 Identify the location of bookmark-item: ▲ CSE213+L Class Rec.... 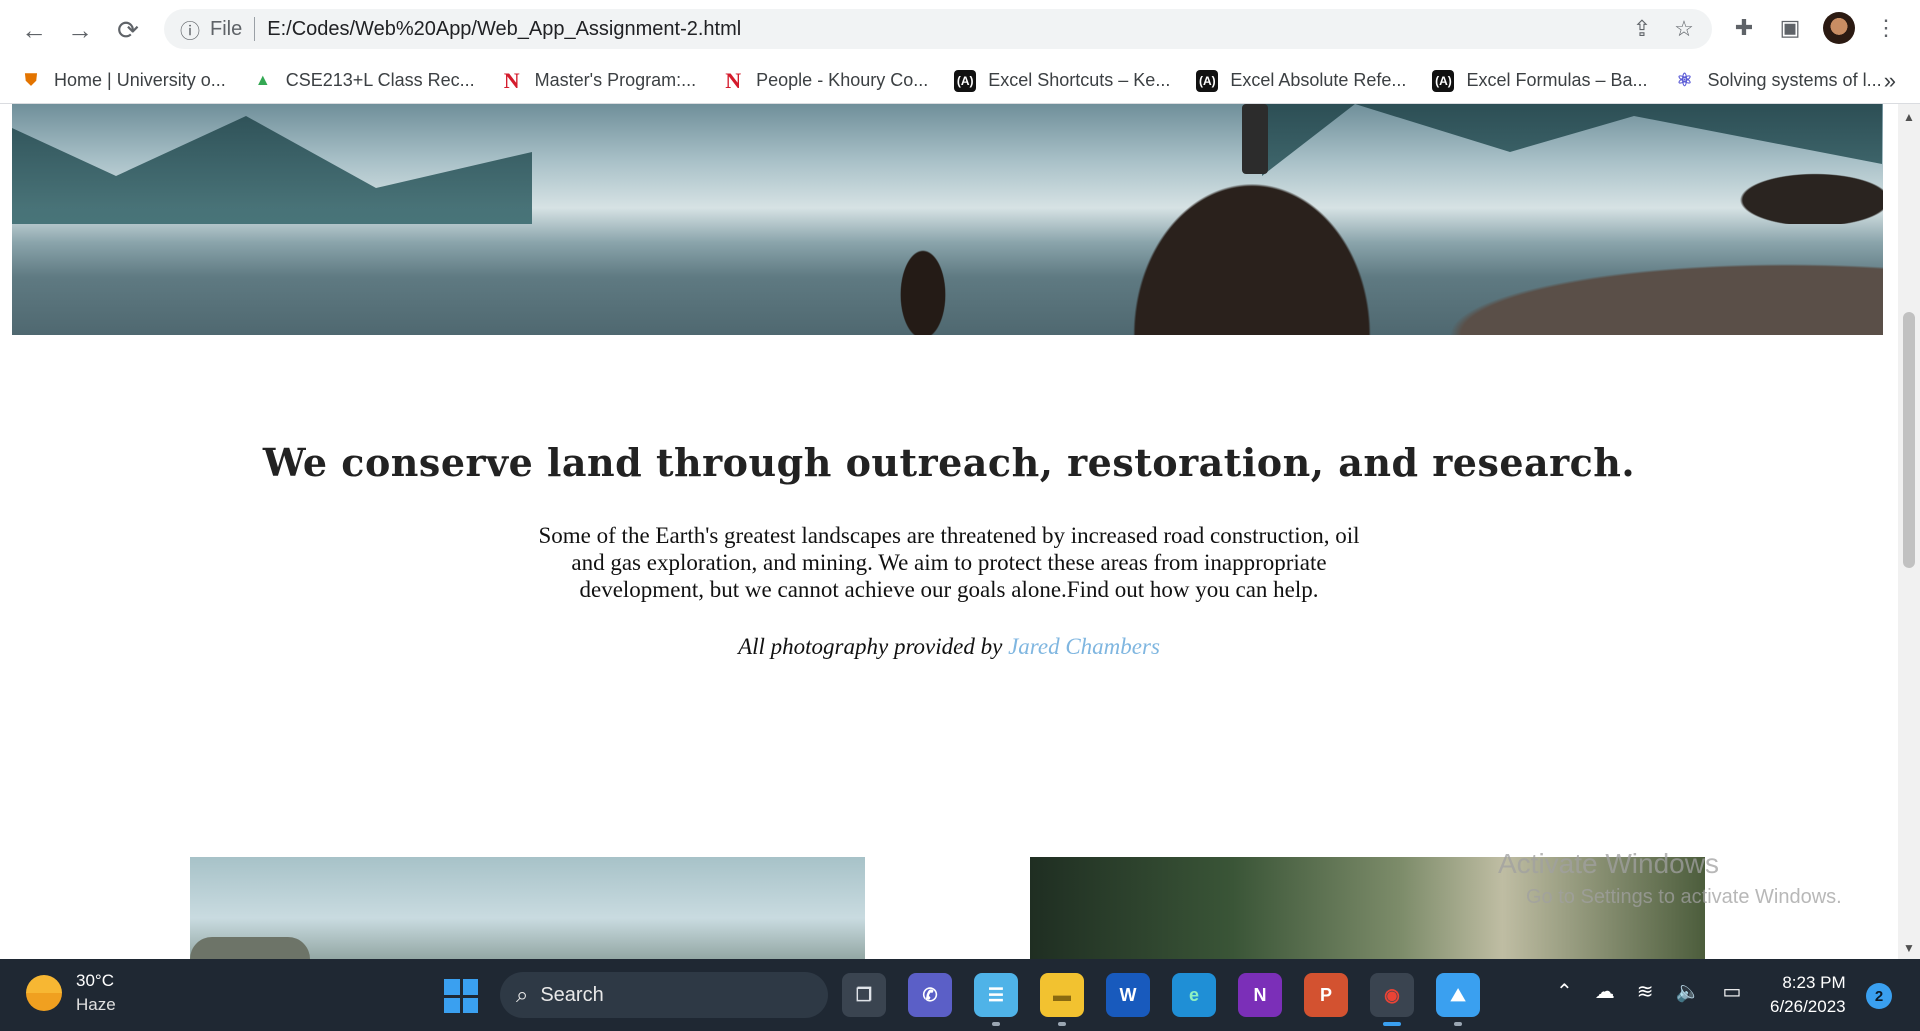
(363, 81).